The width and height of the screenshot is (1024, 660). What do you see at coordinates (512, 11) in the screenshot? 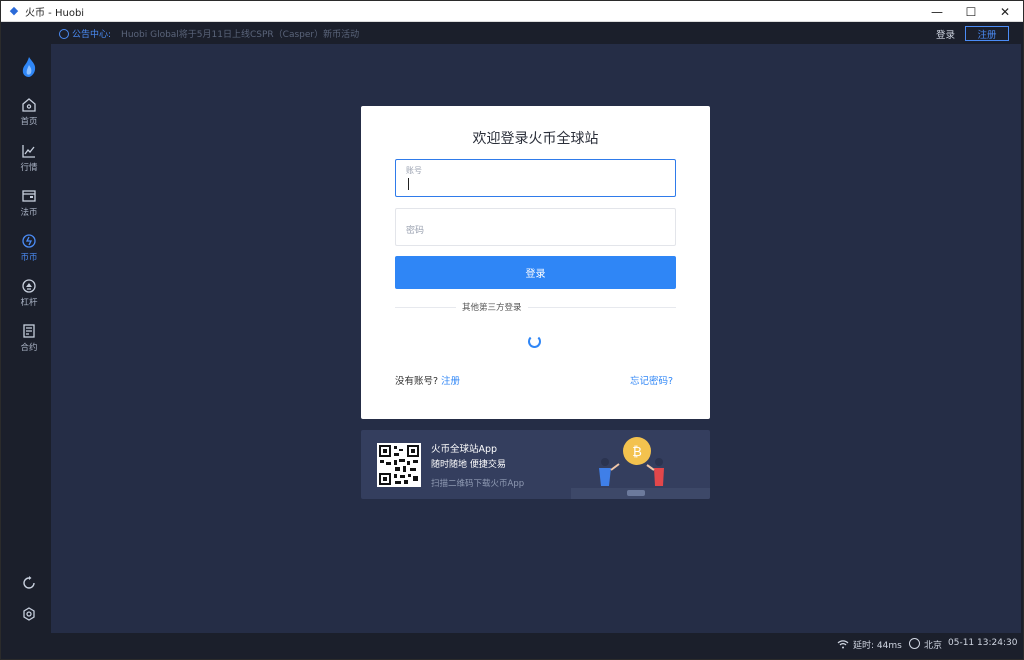
I see `title-bar: ◆ 火币 - Huobi — ☐ ✕` at bounding box center [512, 11].